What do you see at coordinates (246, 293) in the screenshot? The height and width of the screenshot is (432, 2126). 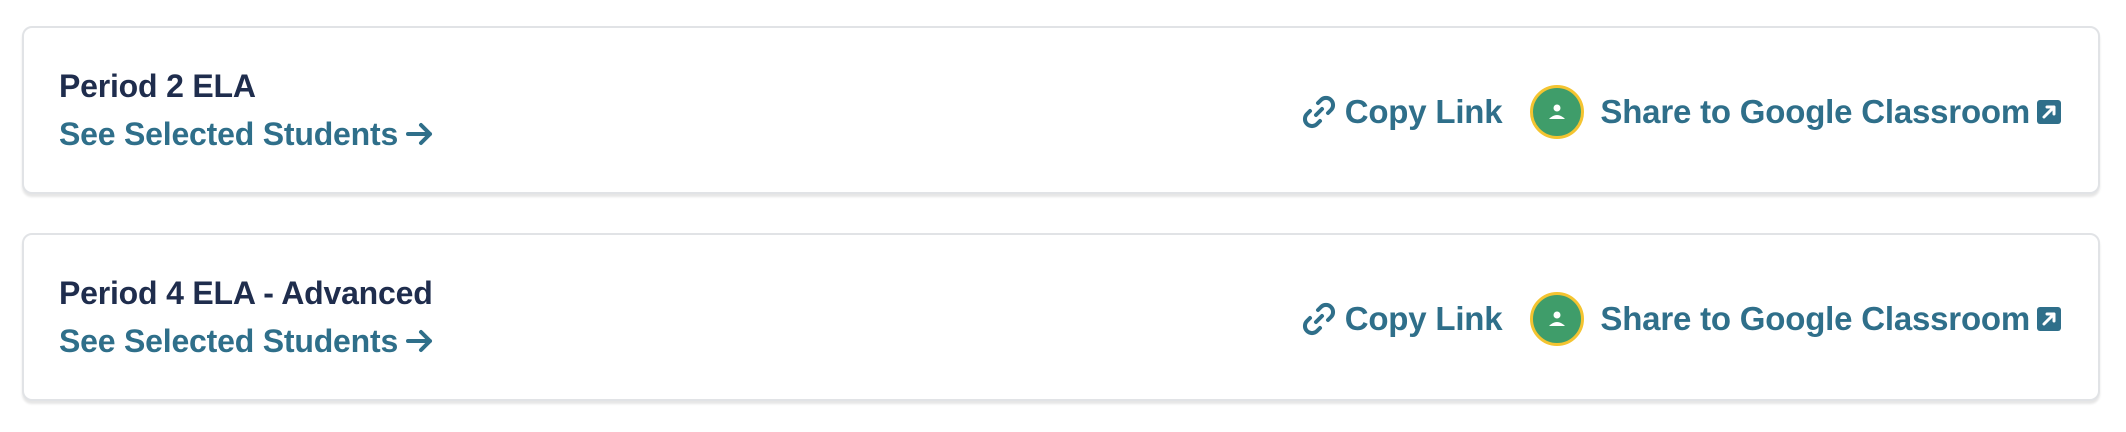 I see `class-name: Period 4 ELA - Advanced` at bounding box center [246, 293].